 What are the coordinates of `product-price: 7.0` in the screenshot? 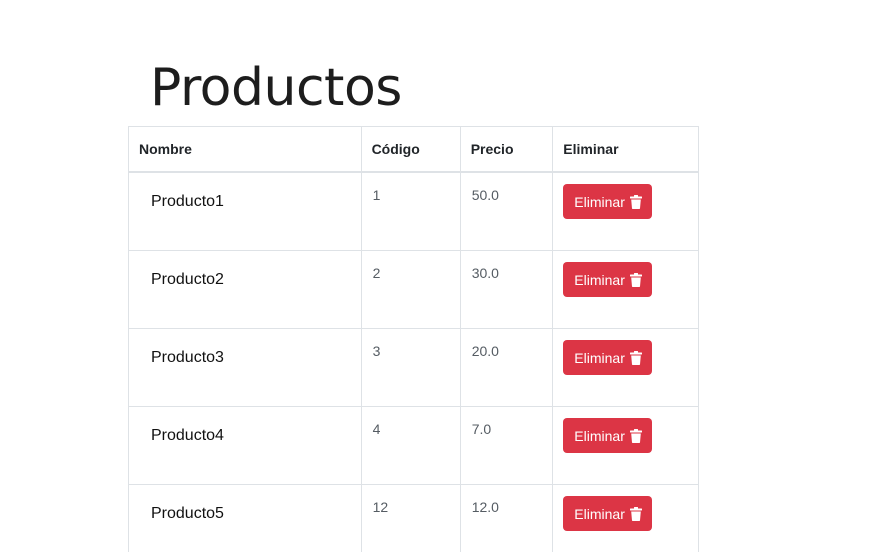 It's located at (506, 445).